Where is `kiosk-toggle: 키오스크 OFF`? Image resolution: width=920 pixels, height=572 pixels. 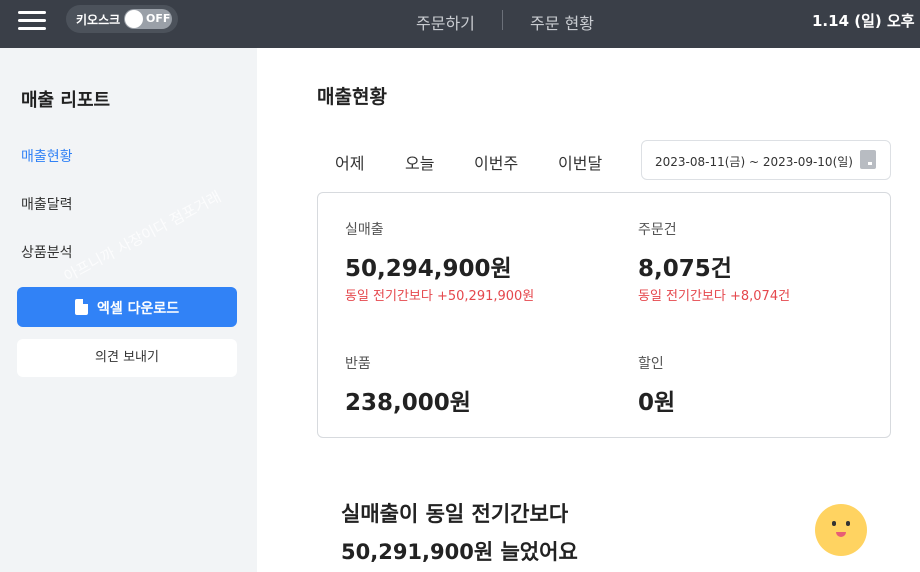
kiosk-toggle: 키오스크 OFF is located at coordinates (122, 19).